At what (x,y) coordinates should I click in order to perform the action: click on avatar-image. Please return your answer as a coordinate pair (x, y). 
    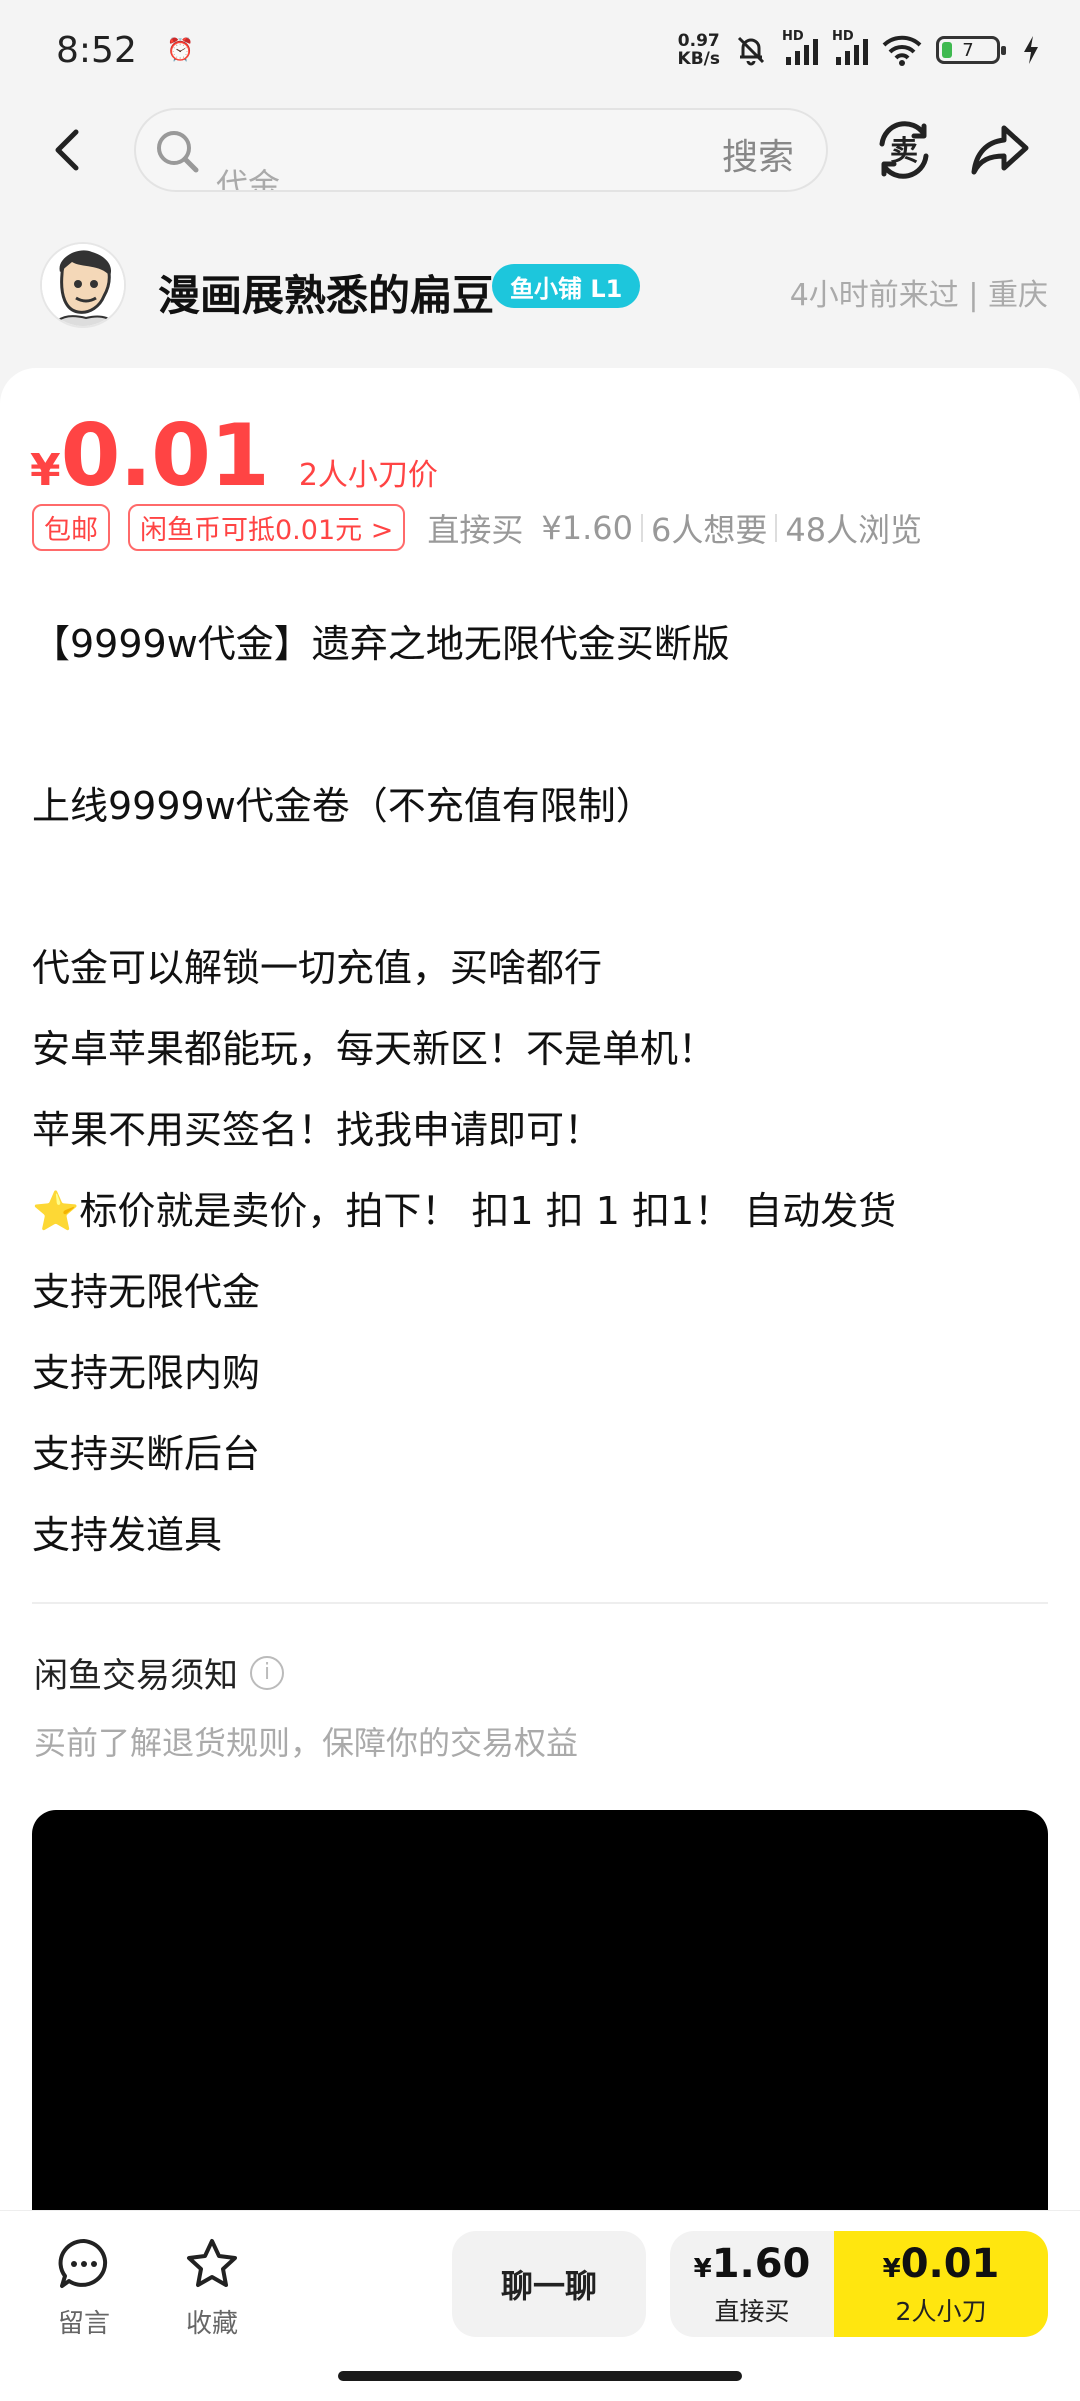
    Looking at the image, I should click on (83, 285).